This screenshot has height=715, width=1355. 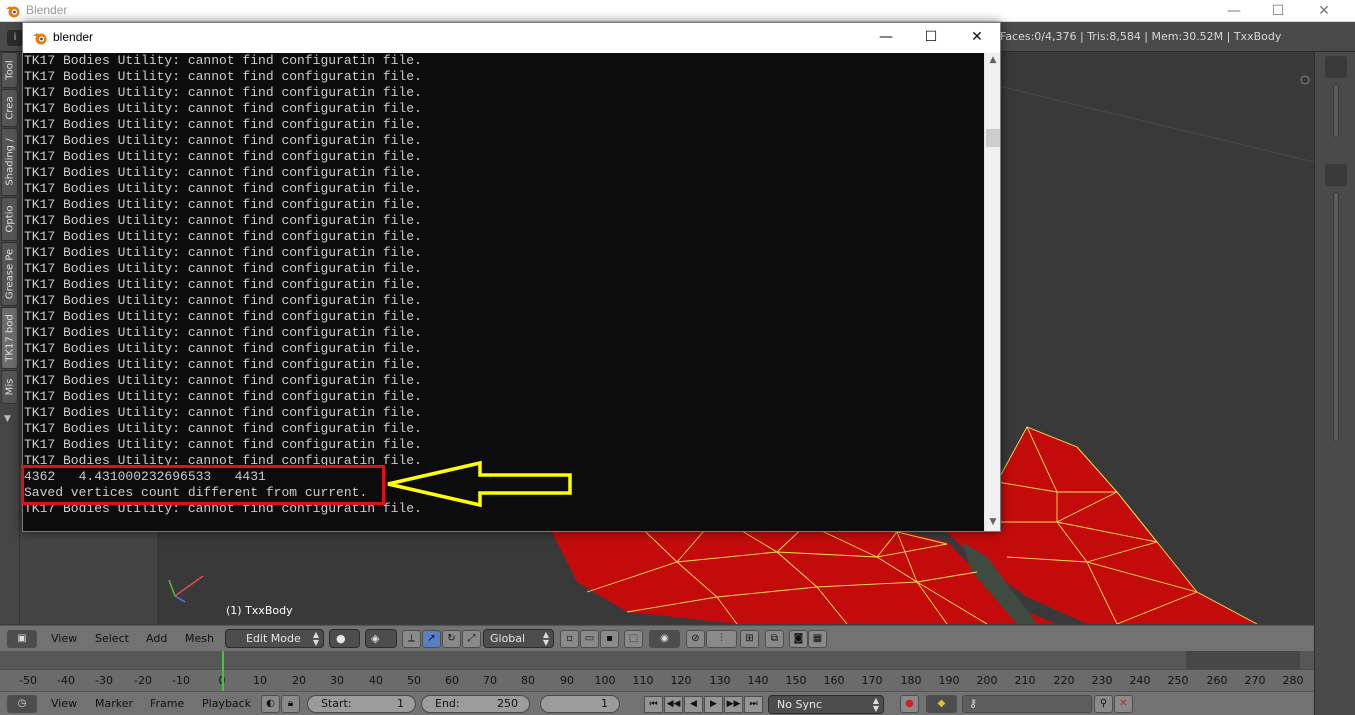 What do you see at coordinates (475, 704) in the screenshot?
I see `end-frame-field: End: 250` at bounding box center [475, 704].